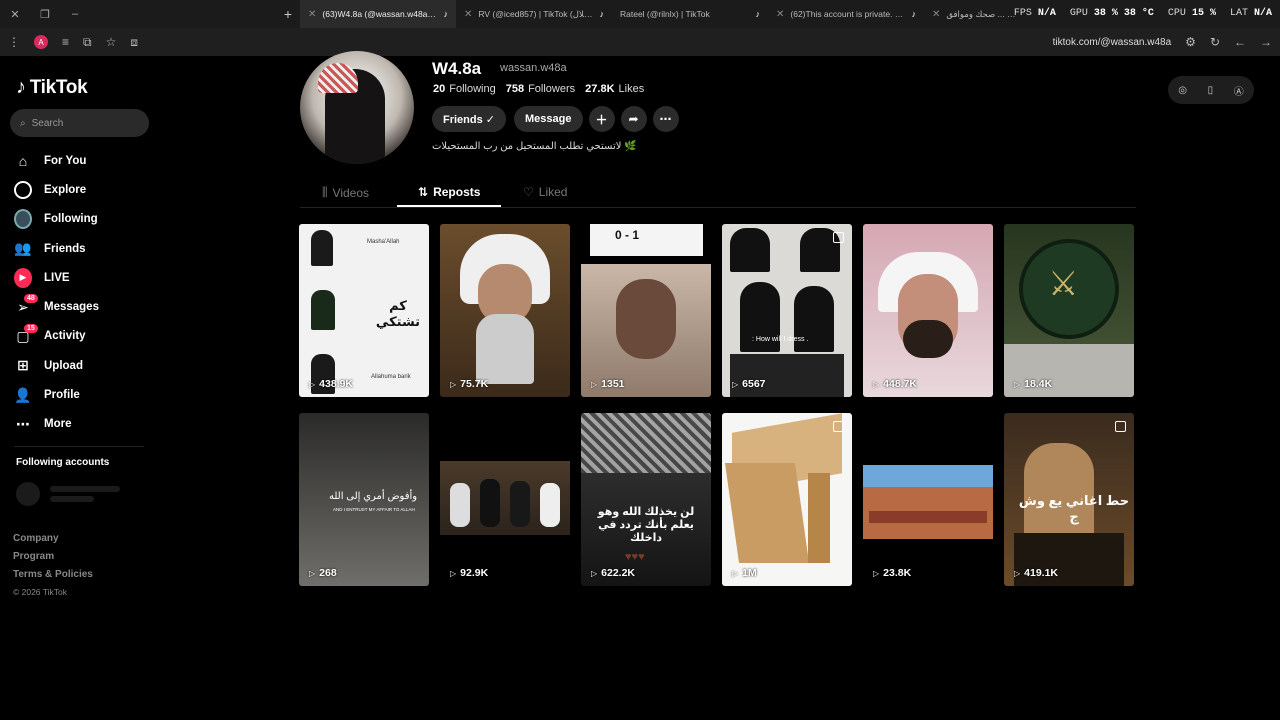 This screenshot has width=1280, height=720. What do you see at coordinates (505, 499) in the screenshot?
I see `video-card: ▷ 92.9K` at bounding box center [505, 499].